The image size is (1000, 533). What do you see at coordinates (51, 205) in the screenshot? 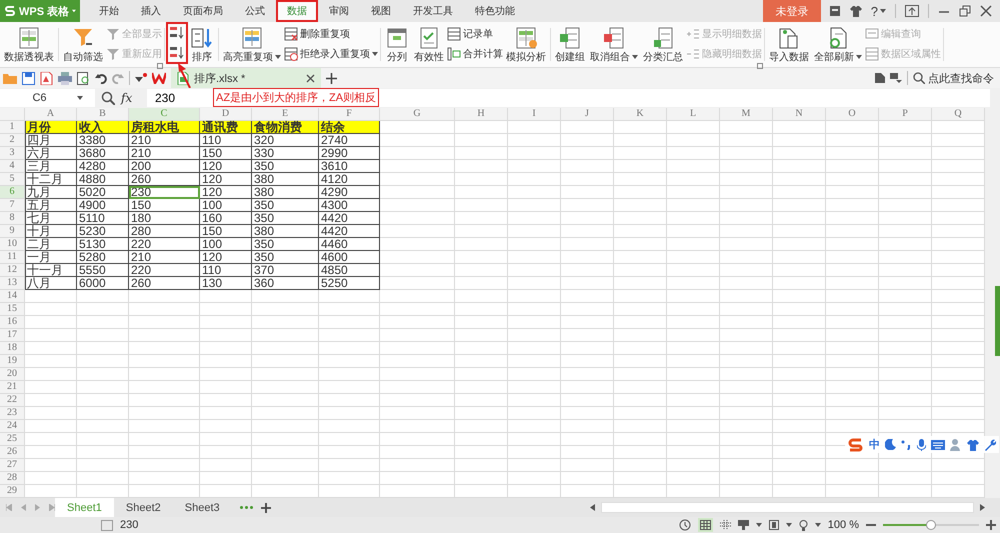
I see `table-cell: 五月` at bounding box center [51, 205].